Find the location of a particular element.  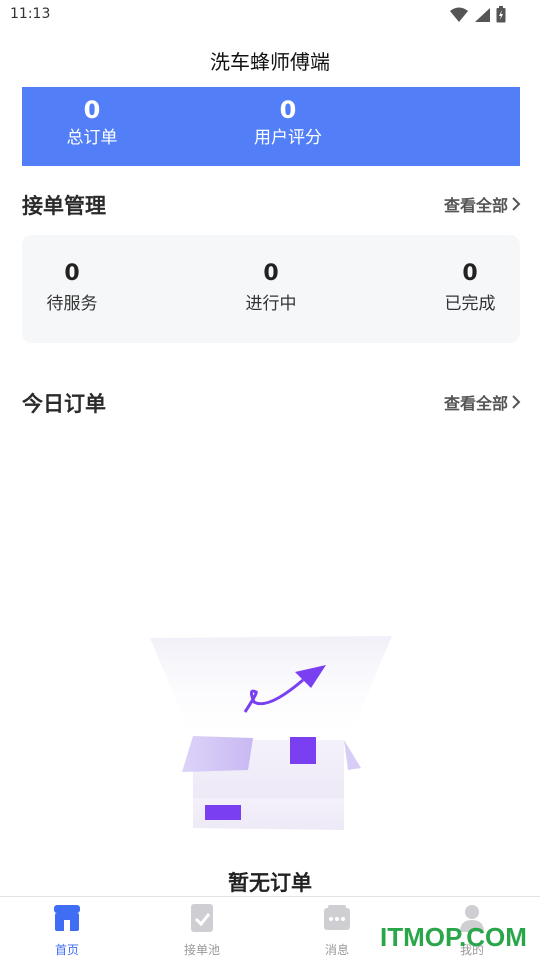

completed-value: 0 is located at coordinates (470, 273).